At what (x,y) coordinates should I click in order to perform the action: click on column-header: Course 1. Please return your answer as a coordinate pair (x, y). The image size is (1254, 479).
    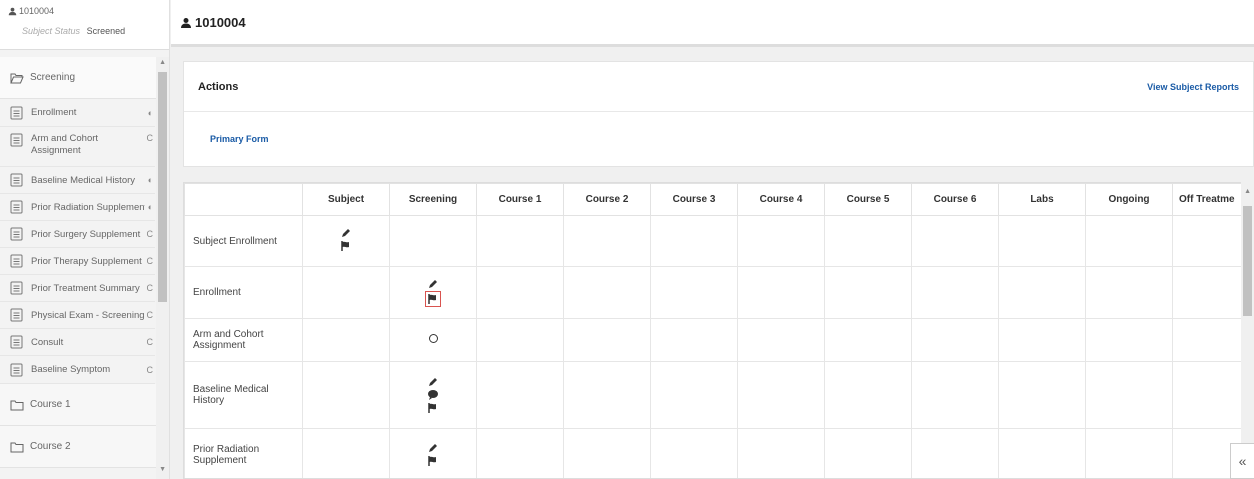
    Looking at the image, I should click on (520, 199).